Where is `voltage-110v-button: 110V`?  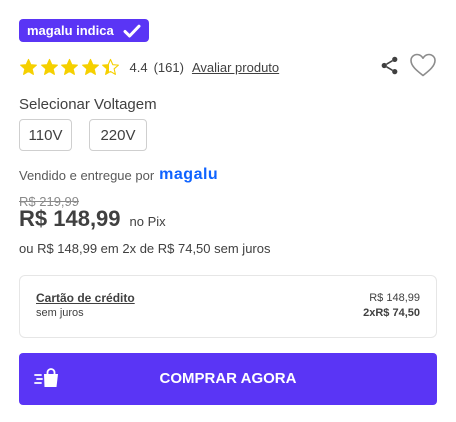 voltage-110v-button: 110V is located at coordinates (45, 135).